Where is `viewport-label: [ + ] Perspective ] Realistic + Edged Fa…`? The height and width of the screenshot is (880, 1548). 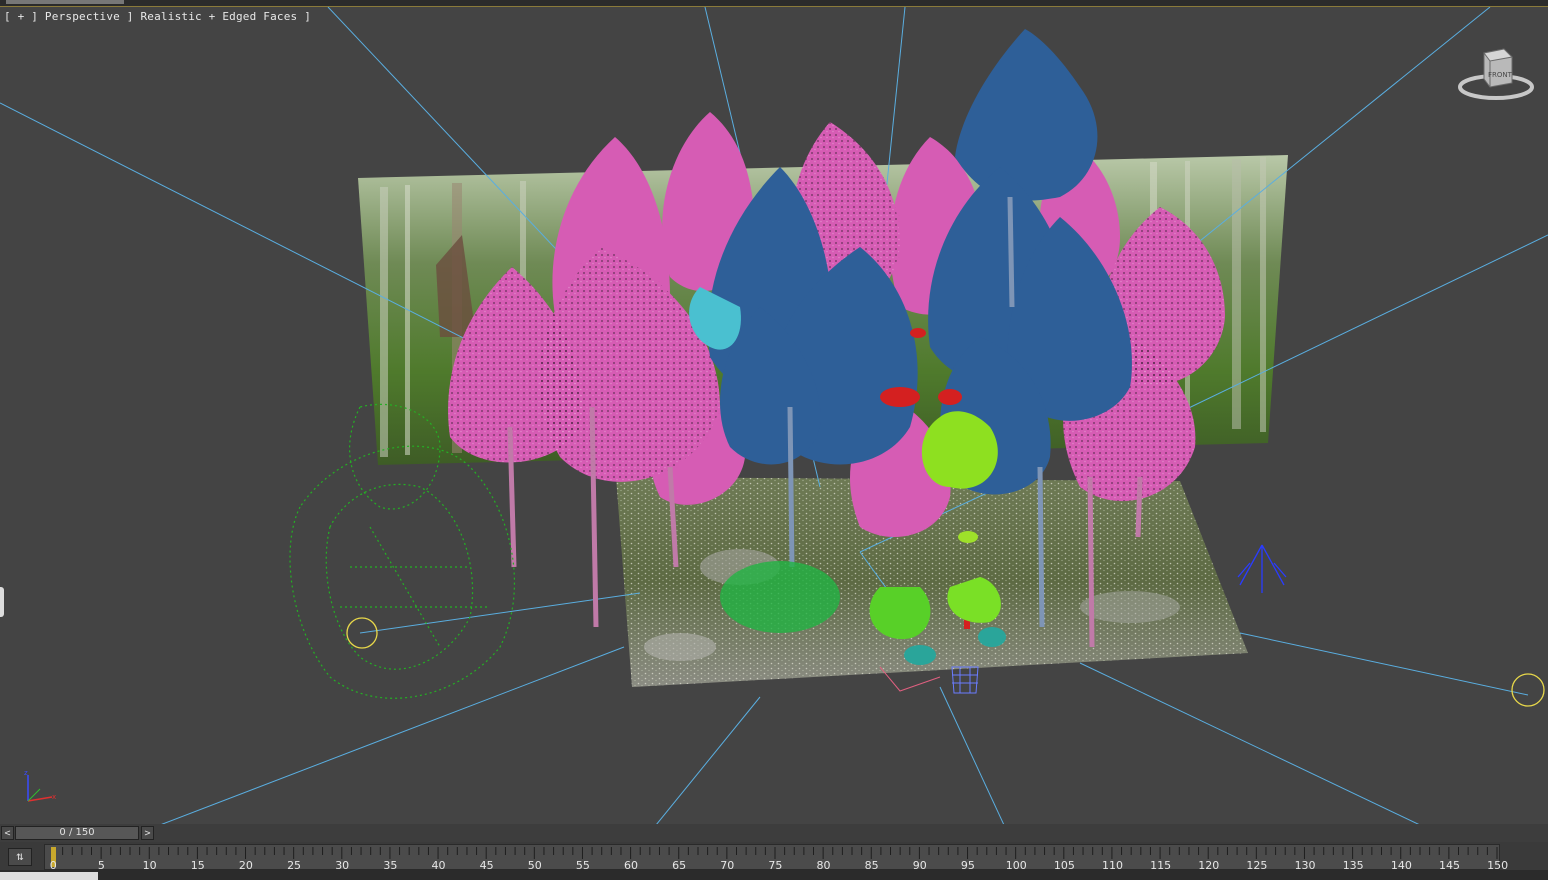
viewport-label: [ + ] Perspective ] Realistic + Edged Fa… is located at coordinates (157, 16).